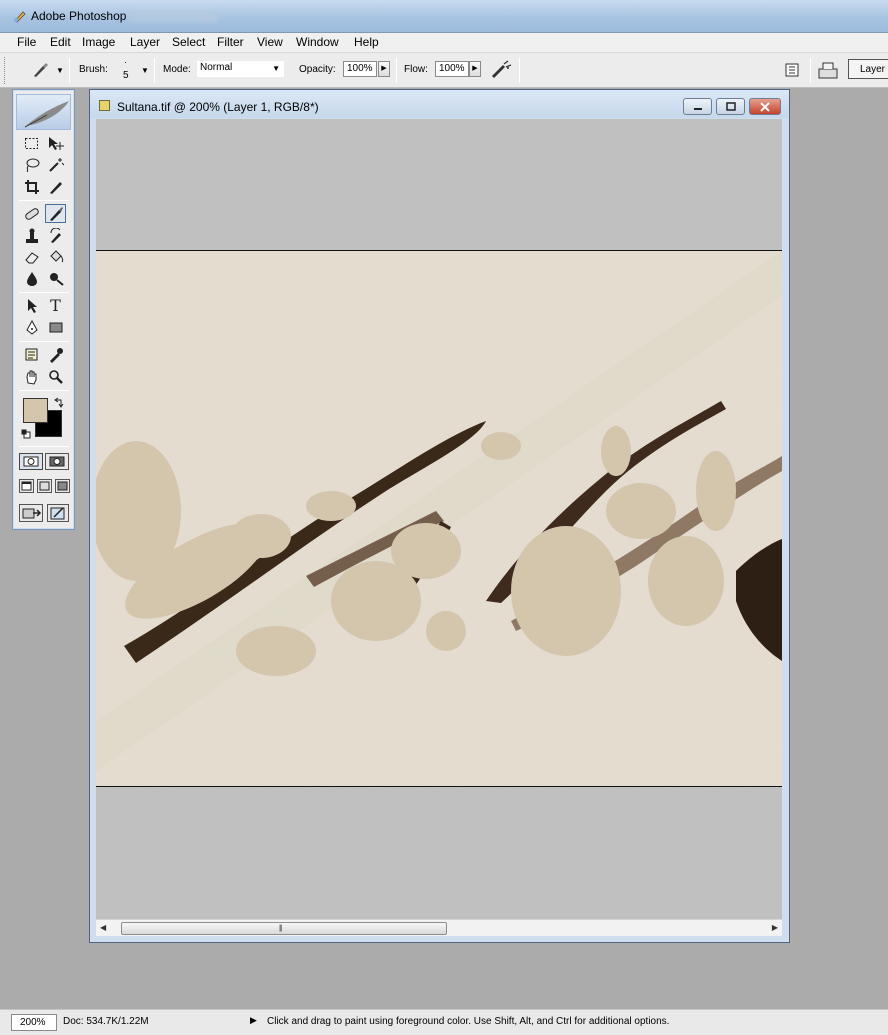 The image size is (888, 1035). I want to click on close-button, so click(765, 106).